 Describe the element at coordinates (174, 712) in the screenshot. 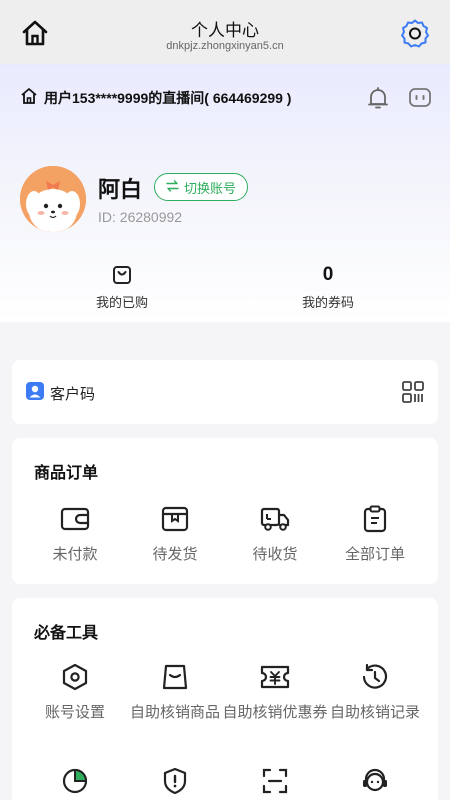

I see `tool-self-verify-goods-label: 自助核销商品` at that location.